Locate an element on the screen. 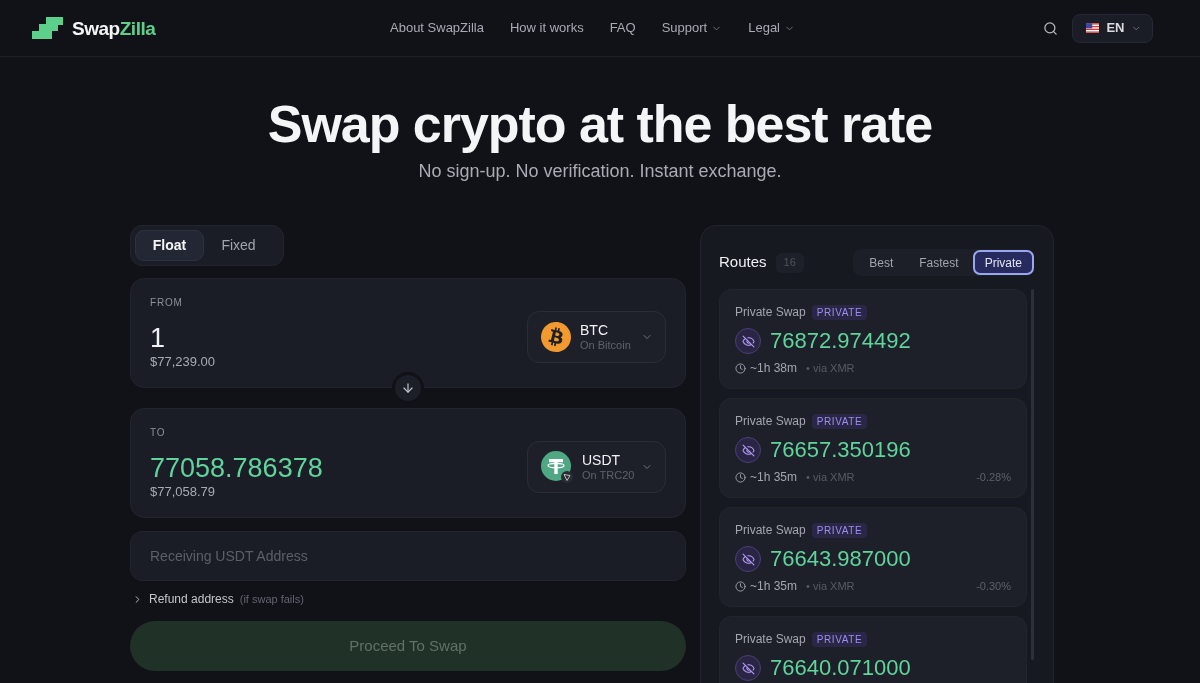 Image resolution: width=1200 pixels, height=683 pixels. logo-icon is located at coordinates (47, 28).